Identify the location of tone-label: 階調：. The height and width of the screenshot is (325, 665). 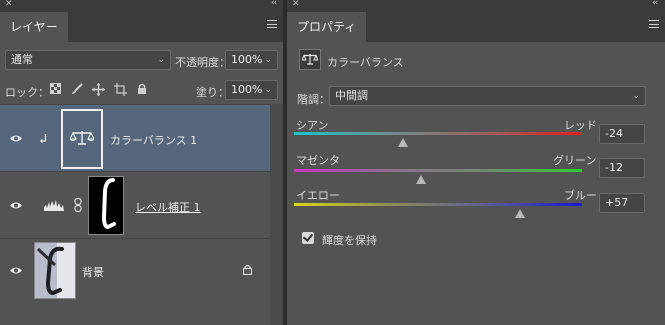
(313, 99).